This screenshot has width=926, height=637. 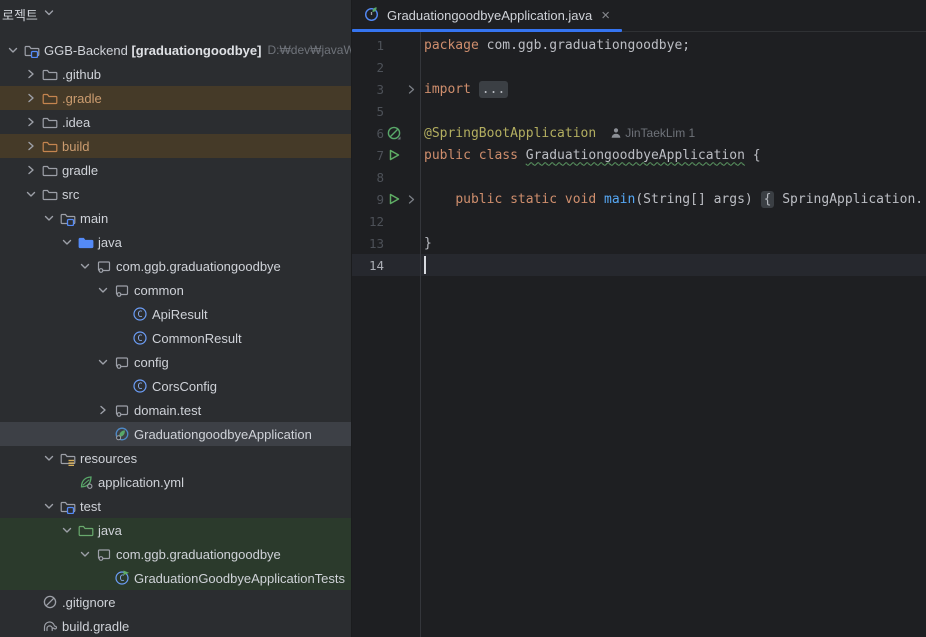 What do you see at coordinates (428, 243) in the screenshot?
I see `code-token: }` at bounding box center [428, 243].